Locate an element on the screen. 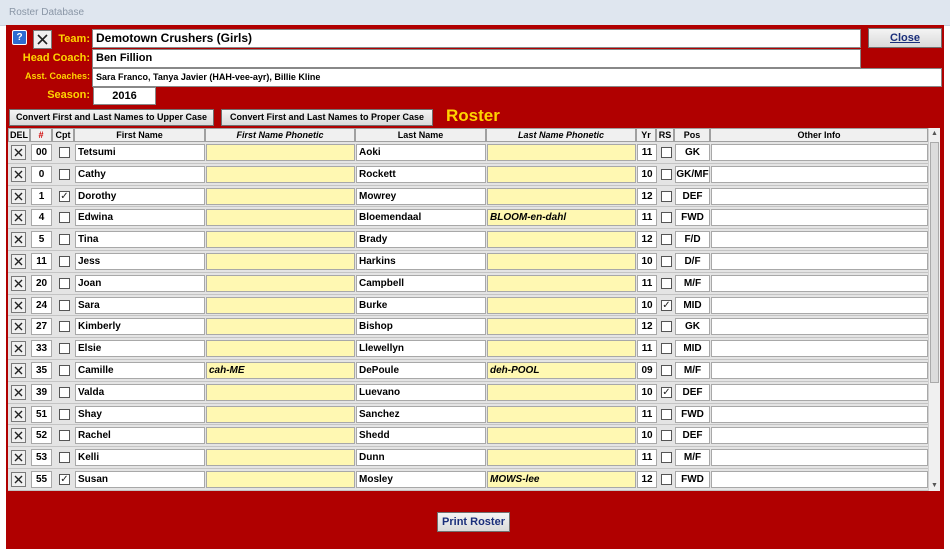  number-cell: 52 is located at coordinates (41, 436).